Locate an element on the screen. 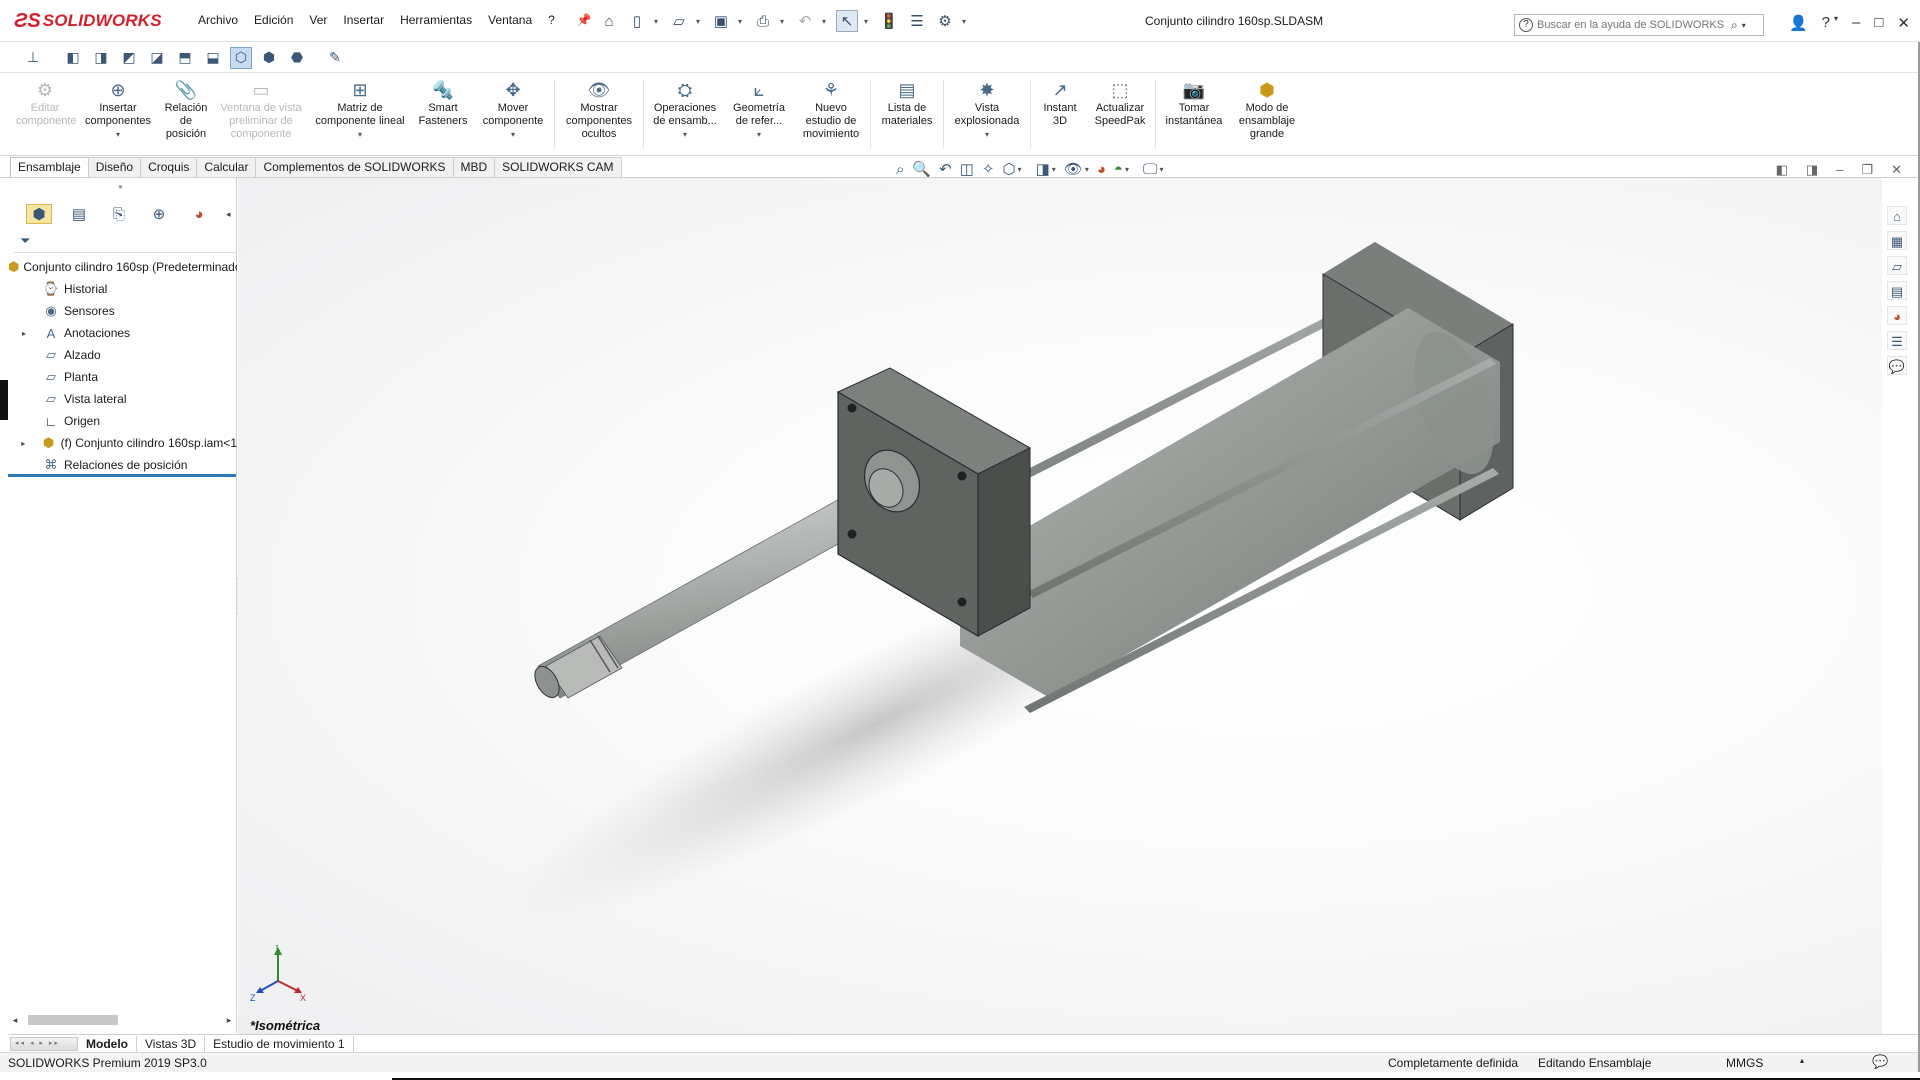 The width and height of the screenshot is (1920, 1080). tree-filter: ⏷ is located at coordinates (125, 243).